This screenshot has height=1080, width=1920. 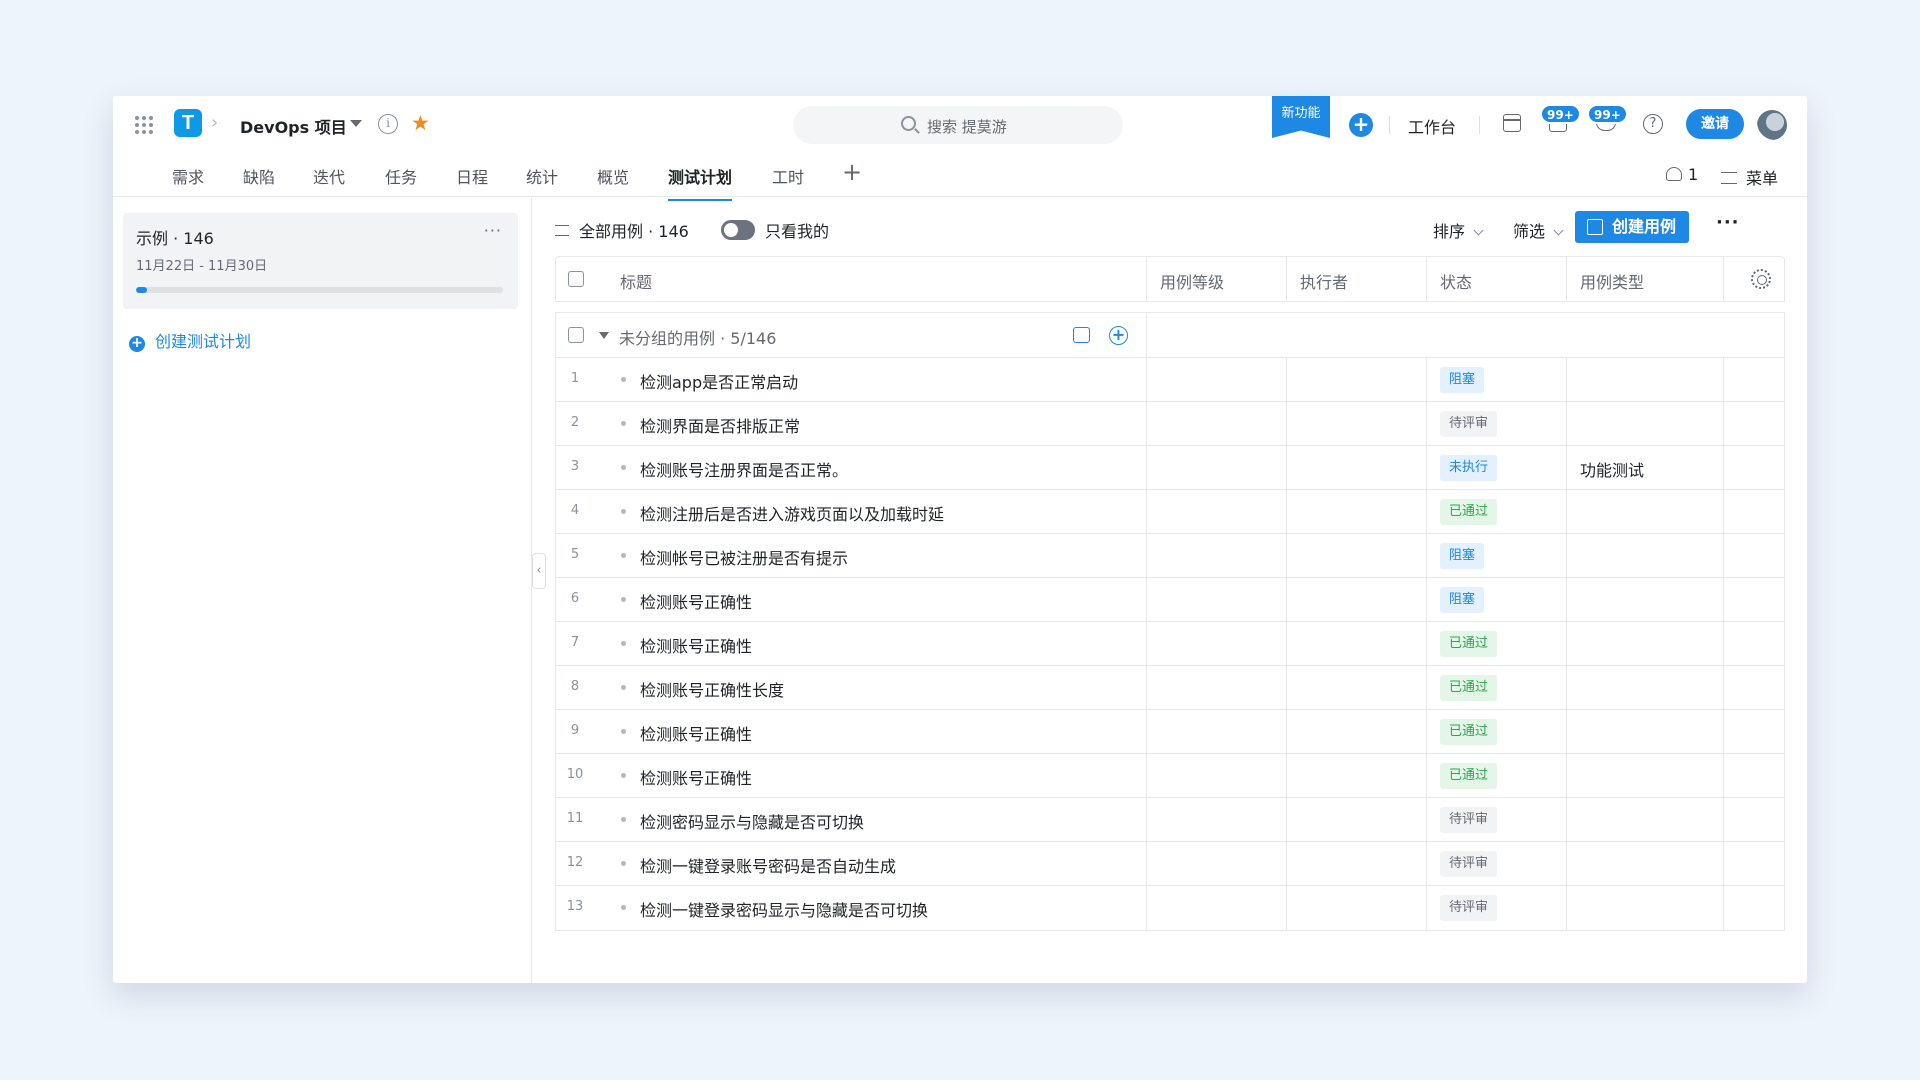 I want to click on table-row: 1 检测app是否正常启动 阻塞, so click(x=1170, y=380).